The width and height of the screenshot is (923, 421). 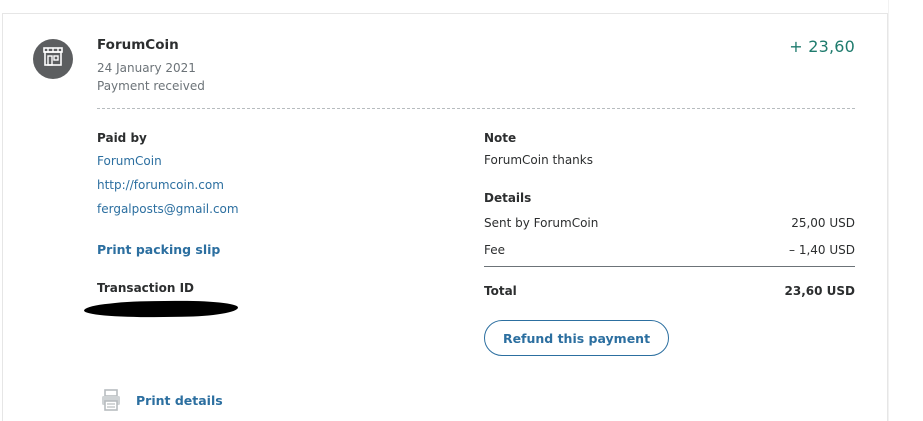 I want to click on transaction-amount: + 23,60, so click(x=822, y=46).